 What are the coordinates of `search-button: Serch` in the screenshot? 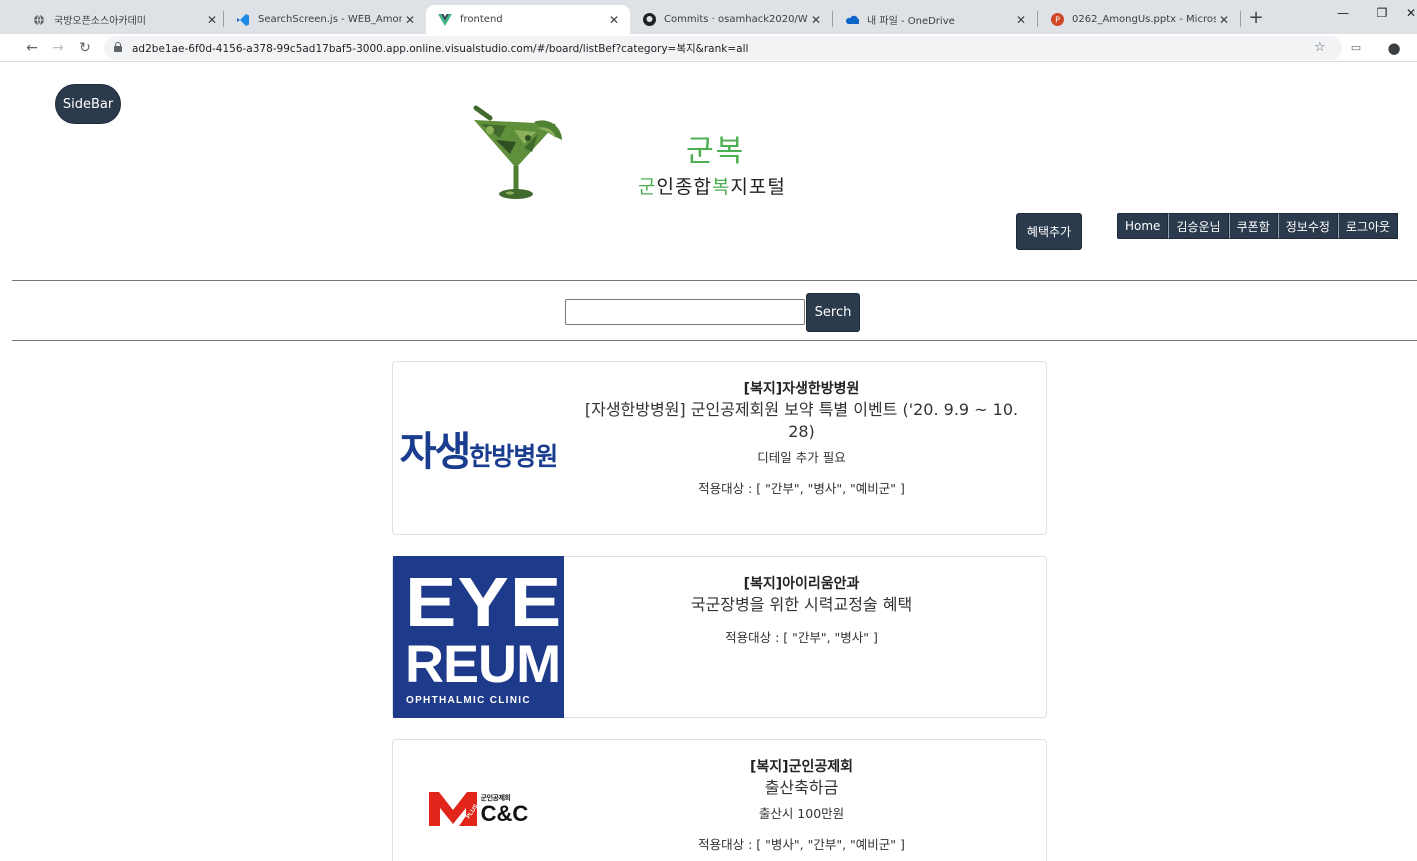 It's located at (833, 312).